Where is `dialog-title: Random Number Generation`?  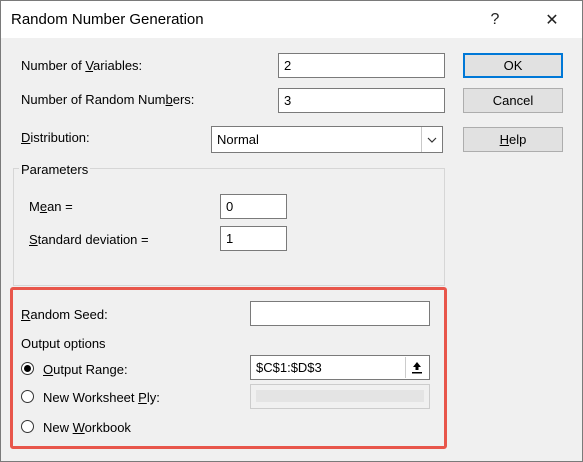 dialog-title: Random Number Generation is located at coordinates (107, 19).